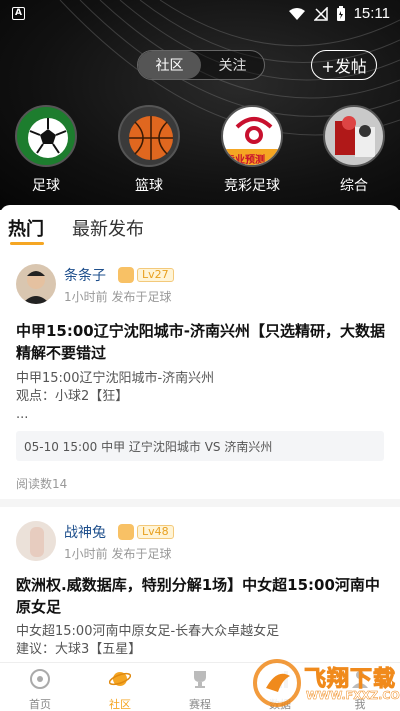  What do you see at coordinates (200, 14) in the screenshot?
I see `status-bar: A 15:11` at bounding box center [200, 14].